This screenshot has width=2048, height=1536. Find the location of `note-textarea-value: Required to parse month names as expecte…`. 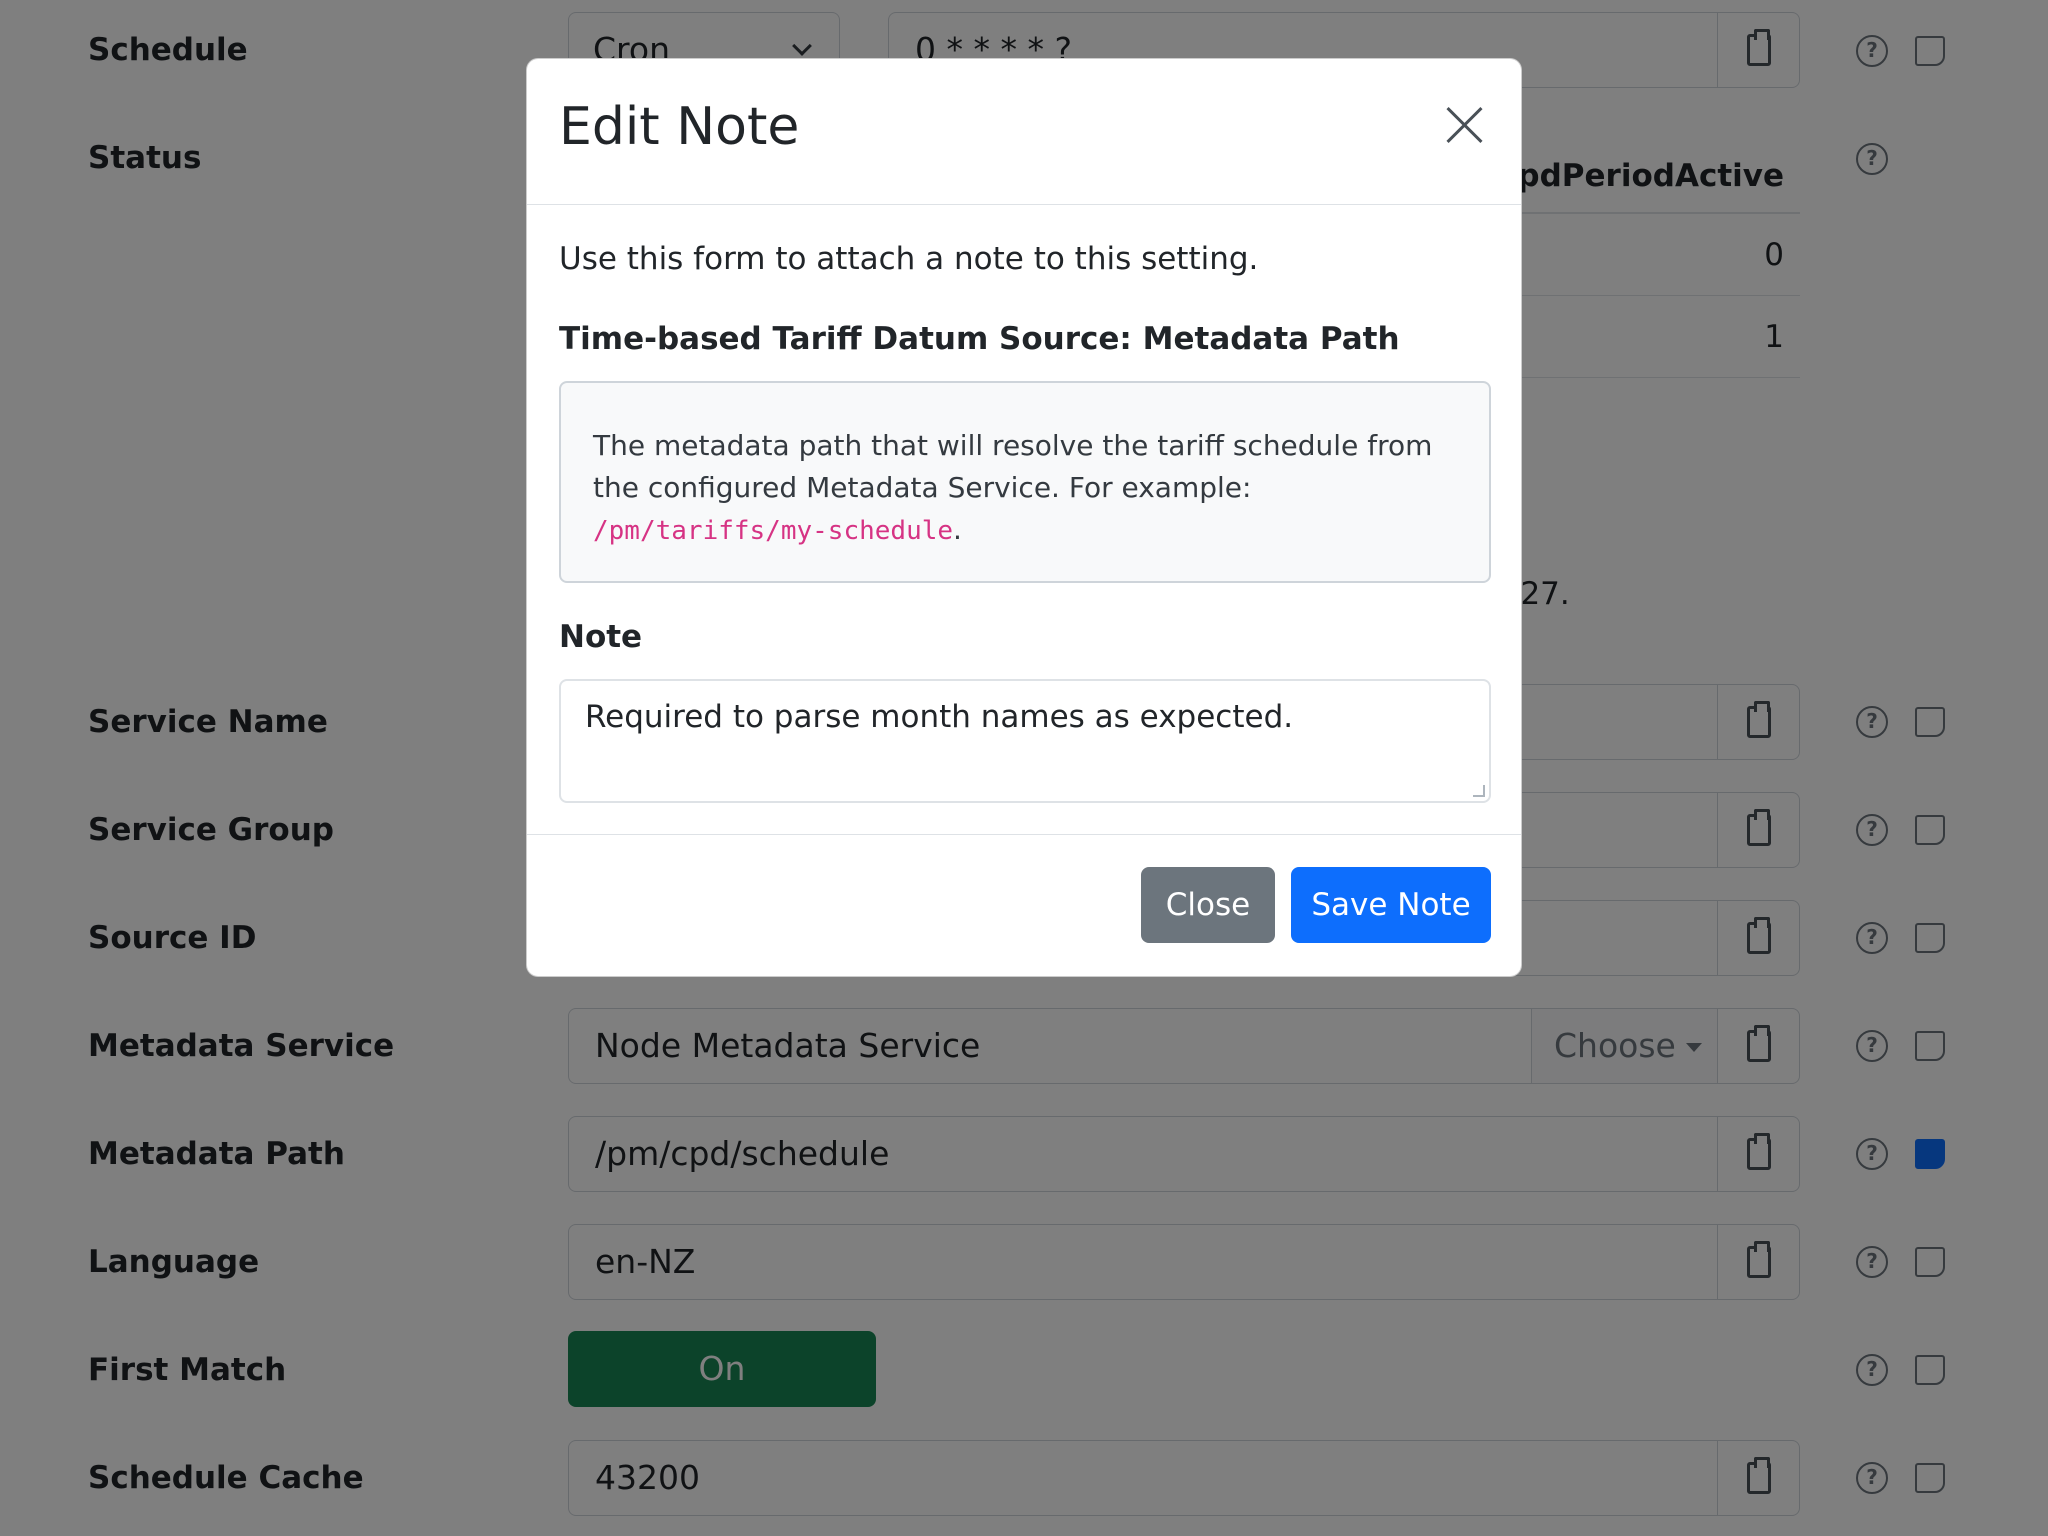

note-textarea-value: Required to parse month names as expecte… is located at coordinates (939, 717).